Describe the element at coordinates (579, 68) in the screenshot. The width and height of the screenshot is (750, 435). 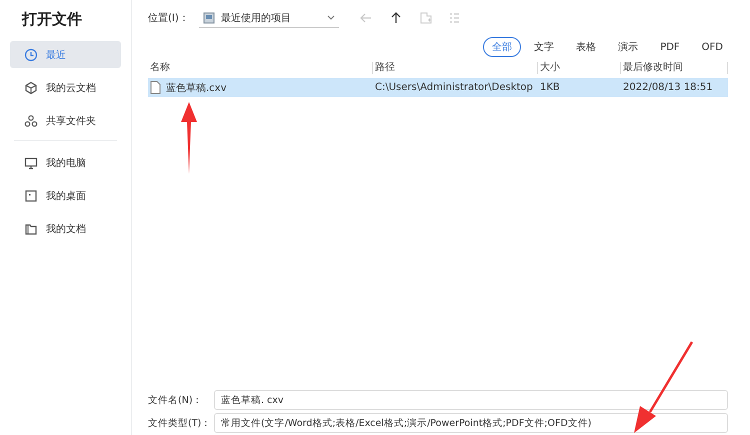
I see `column-header: 大小` at that location.